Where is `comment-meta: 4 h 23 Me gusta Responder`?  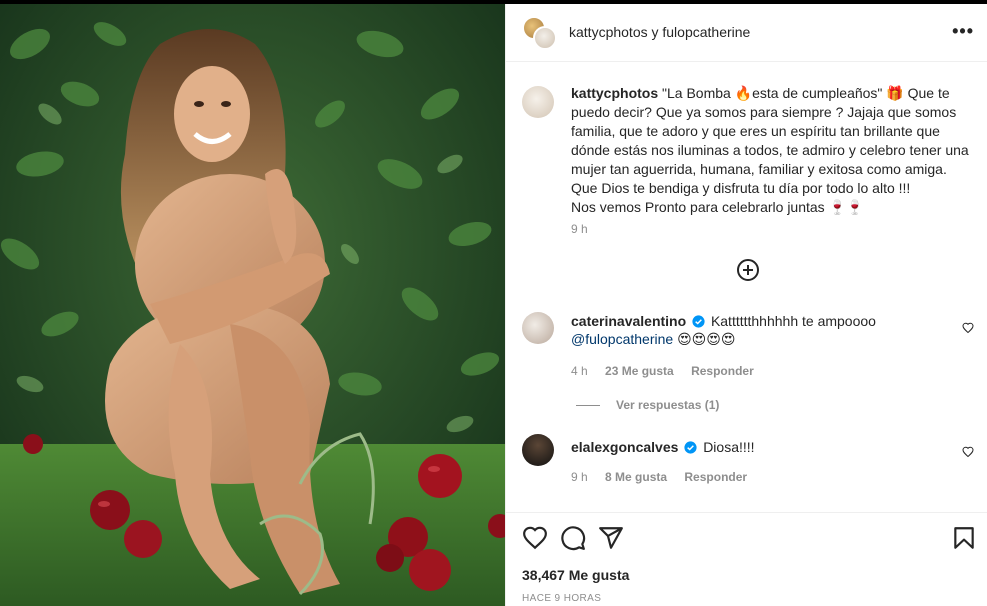 comment-meta: 4 h 23 Me gusta Responder is located at coordinates (669, 371).